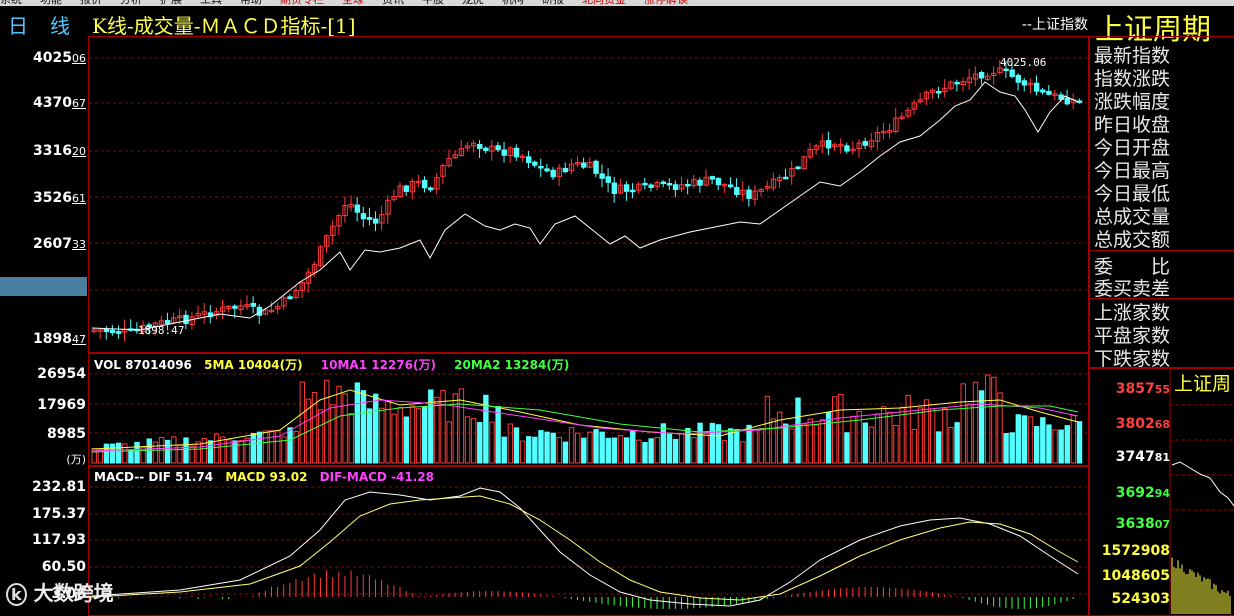  What do you see at coordinates (59, 198) in the screenshot?
I see `price-tick-label: 352661` at bounding box center [59, 198].